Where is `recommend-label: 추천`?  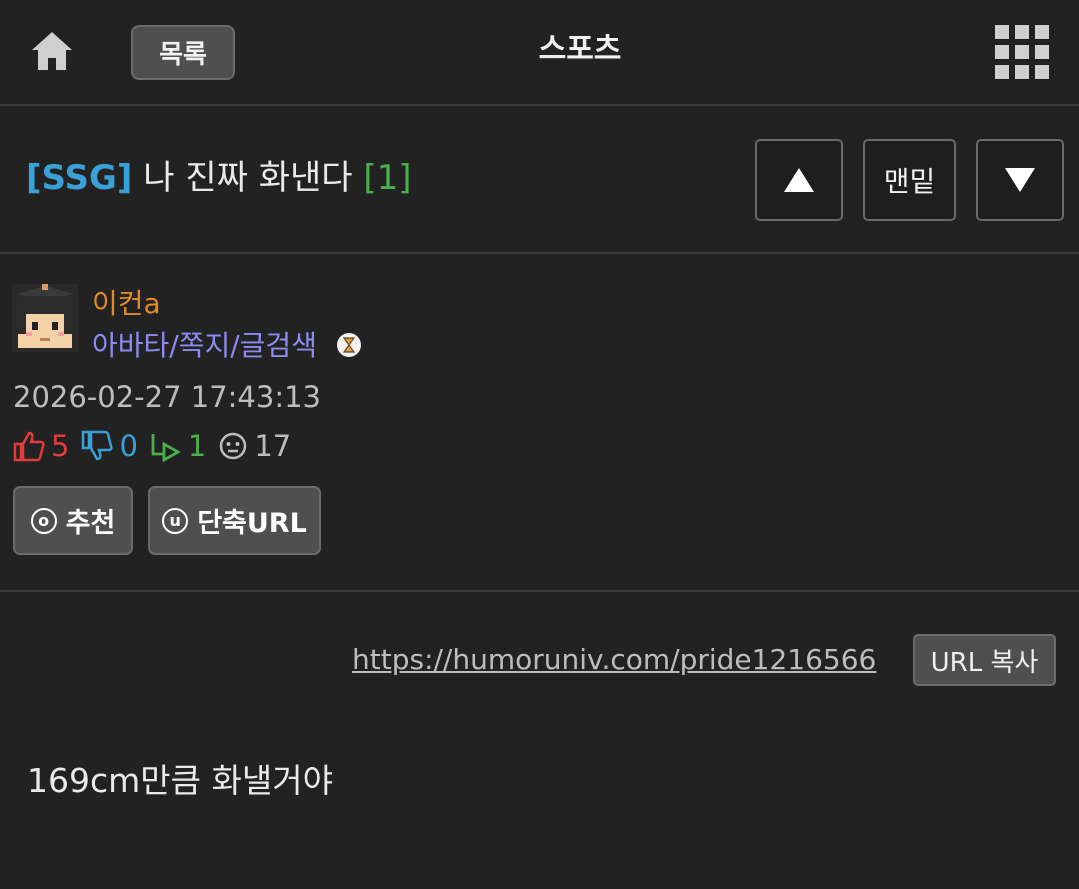
recommend-label: 추천 is located at coordinates (90, 523).